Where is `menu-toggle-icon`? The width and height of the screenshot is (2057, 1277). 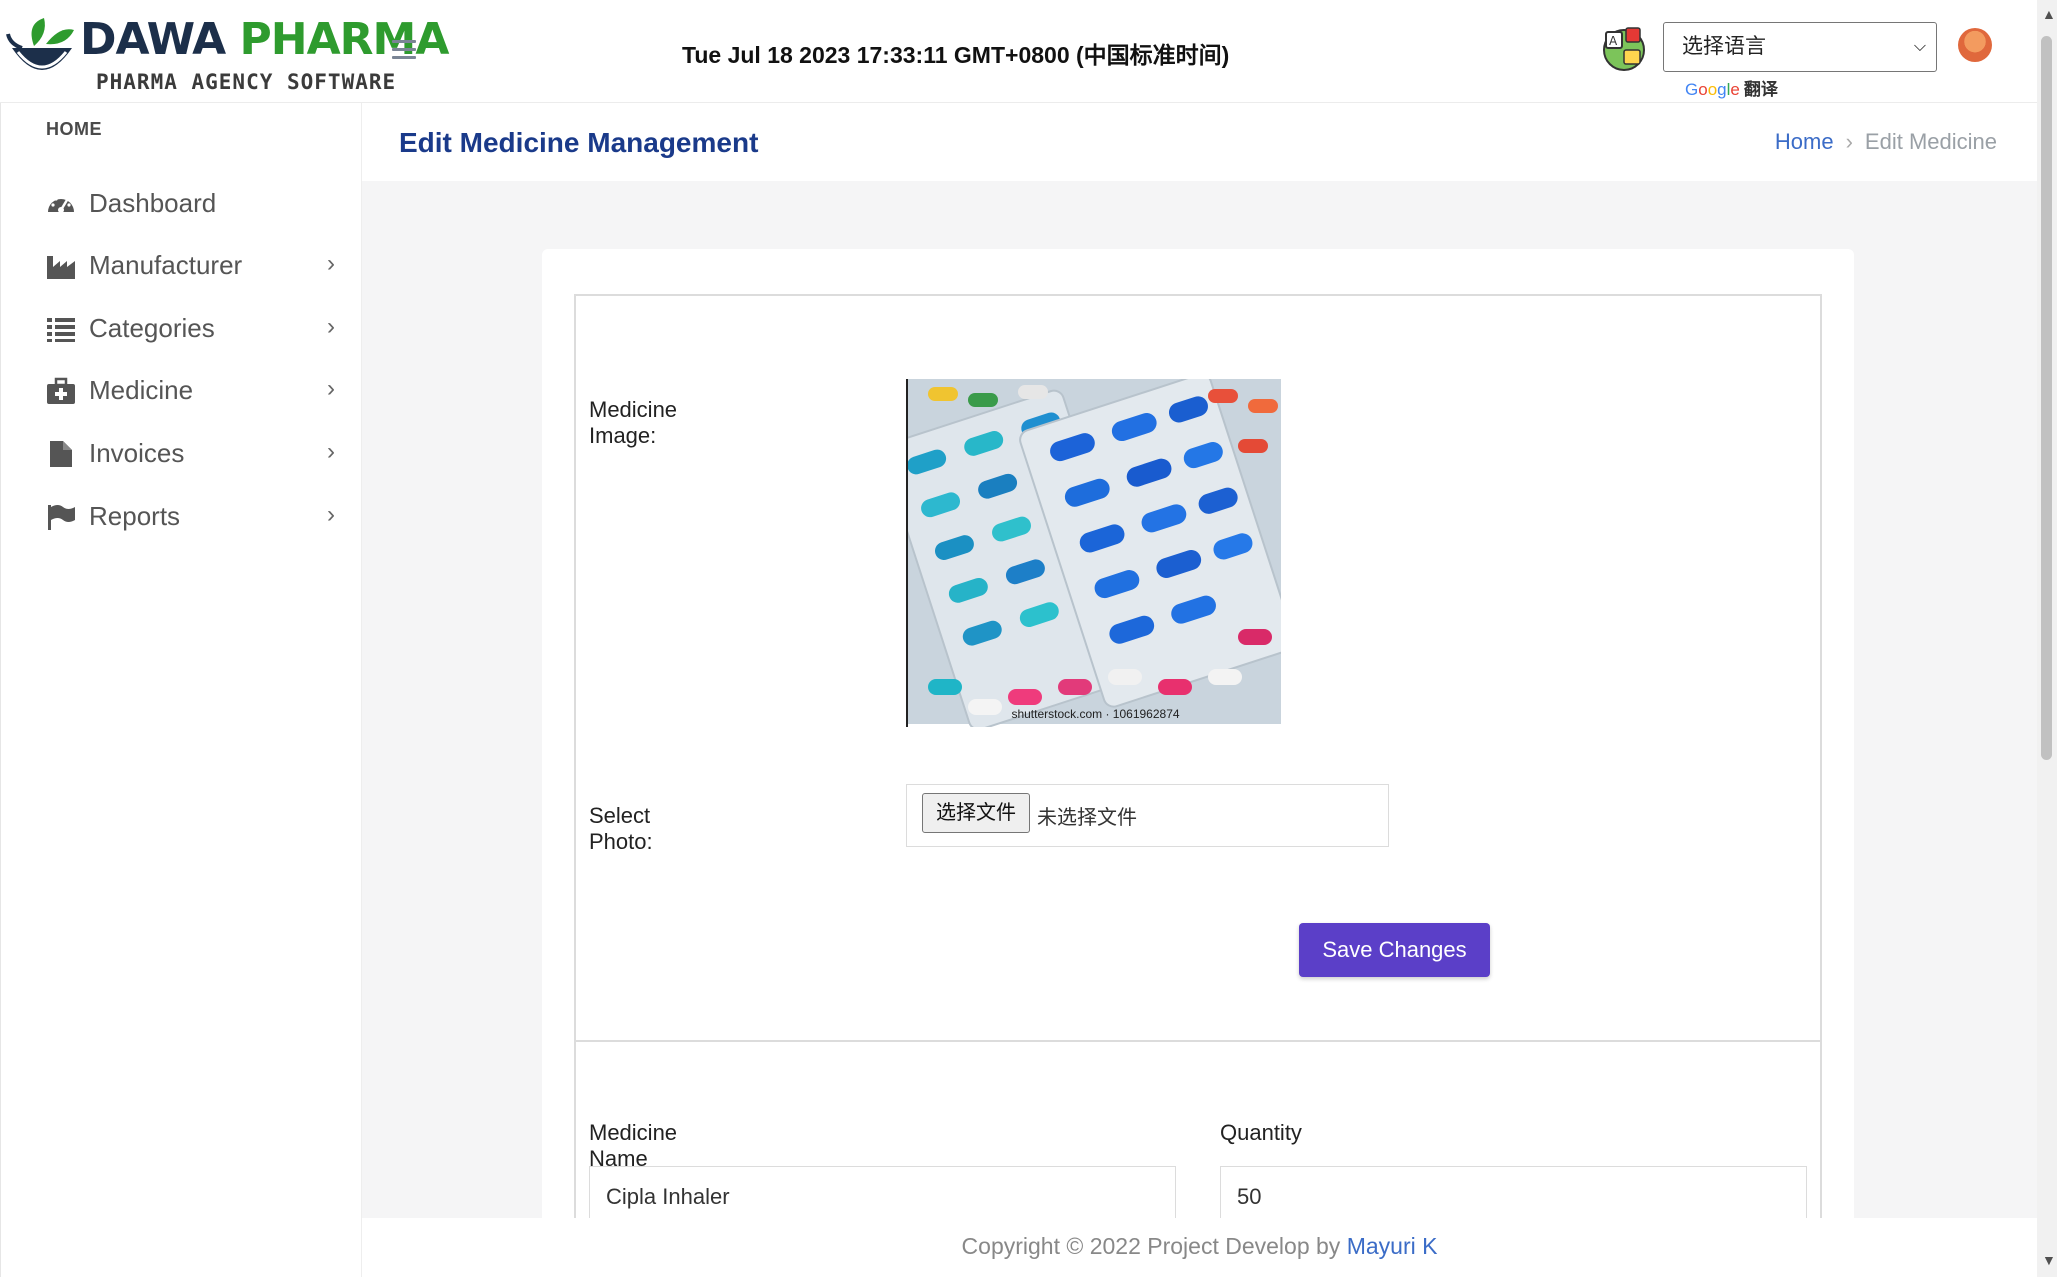
menu-toggle-icon is located at coordinates (404, 50).